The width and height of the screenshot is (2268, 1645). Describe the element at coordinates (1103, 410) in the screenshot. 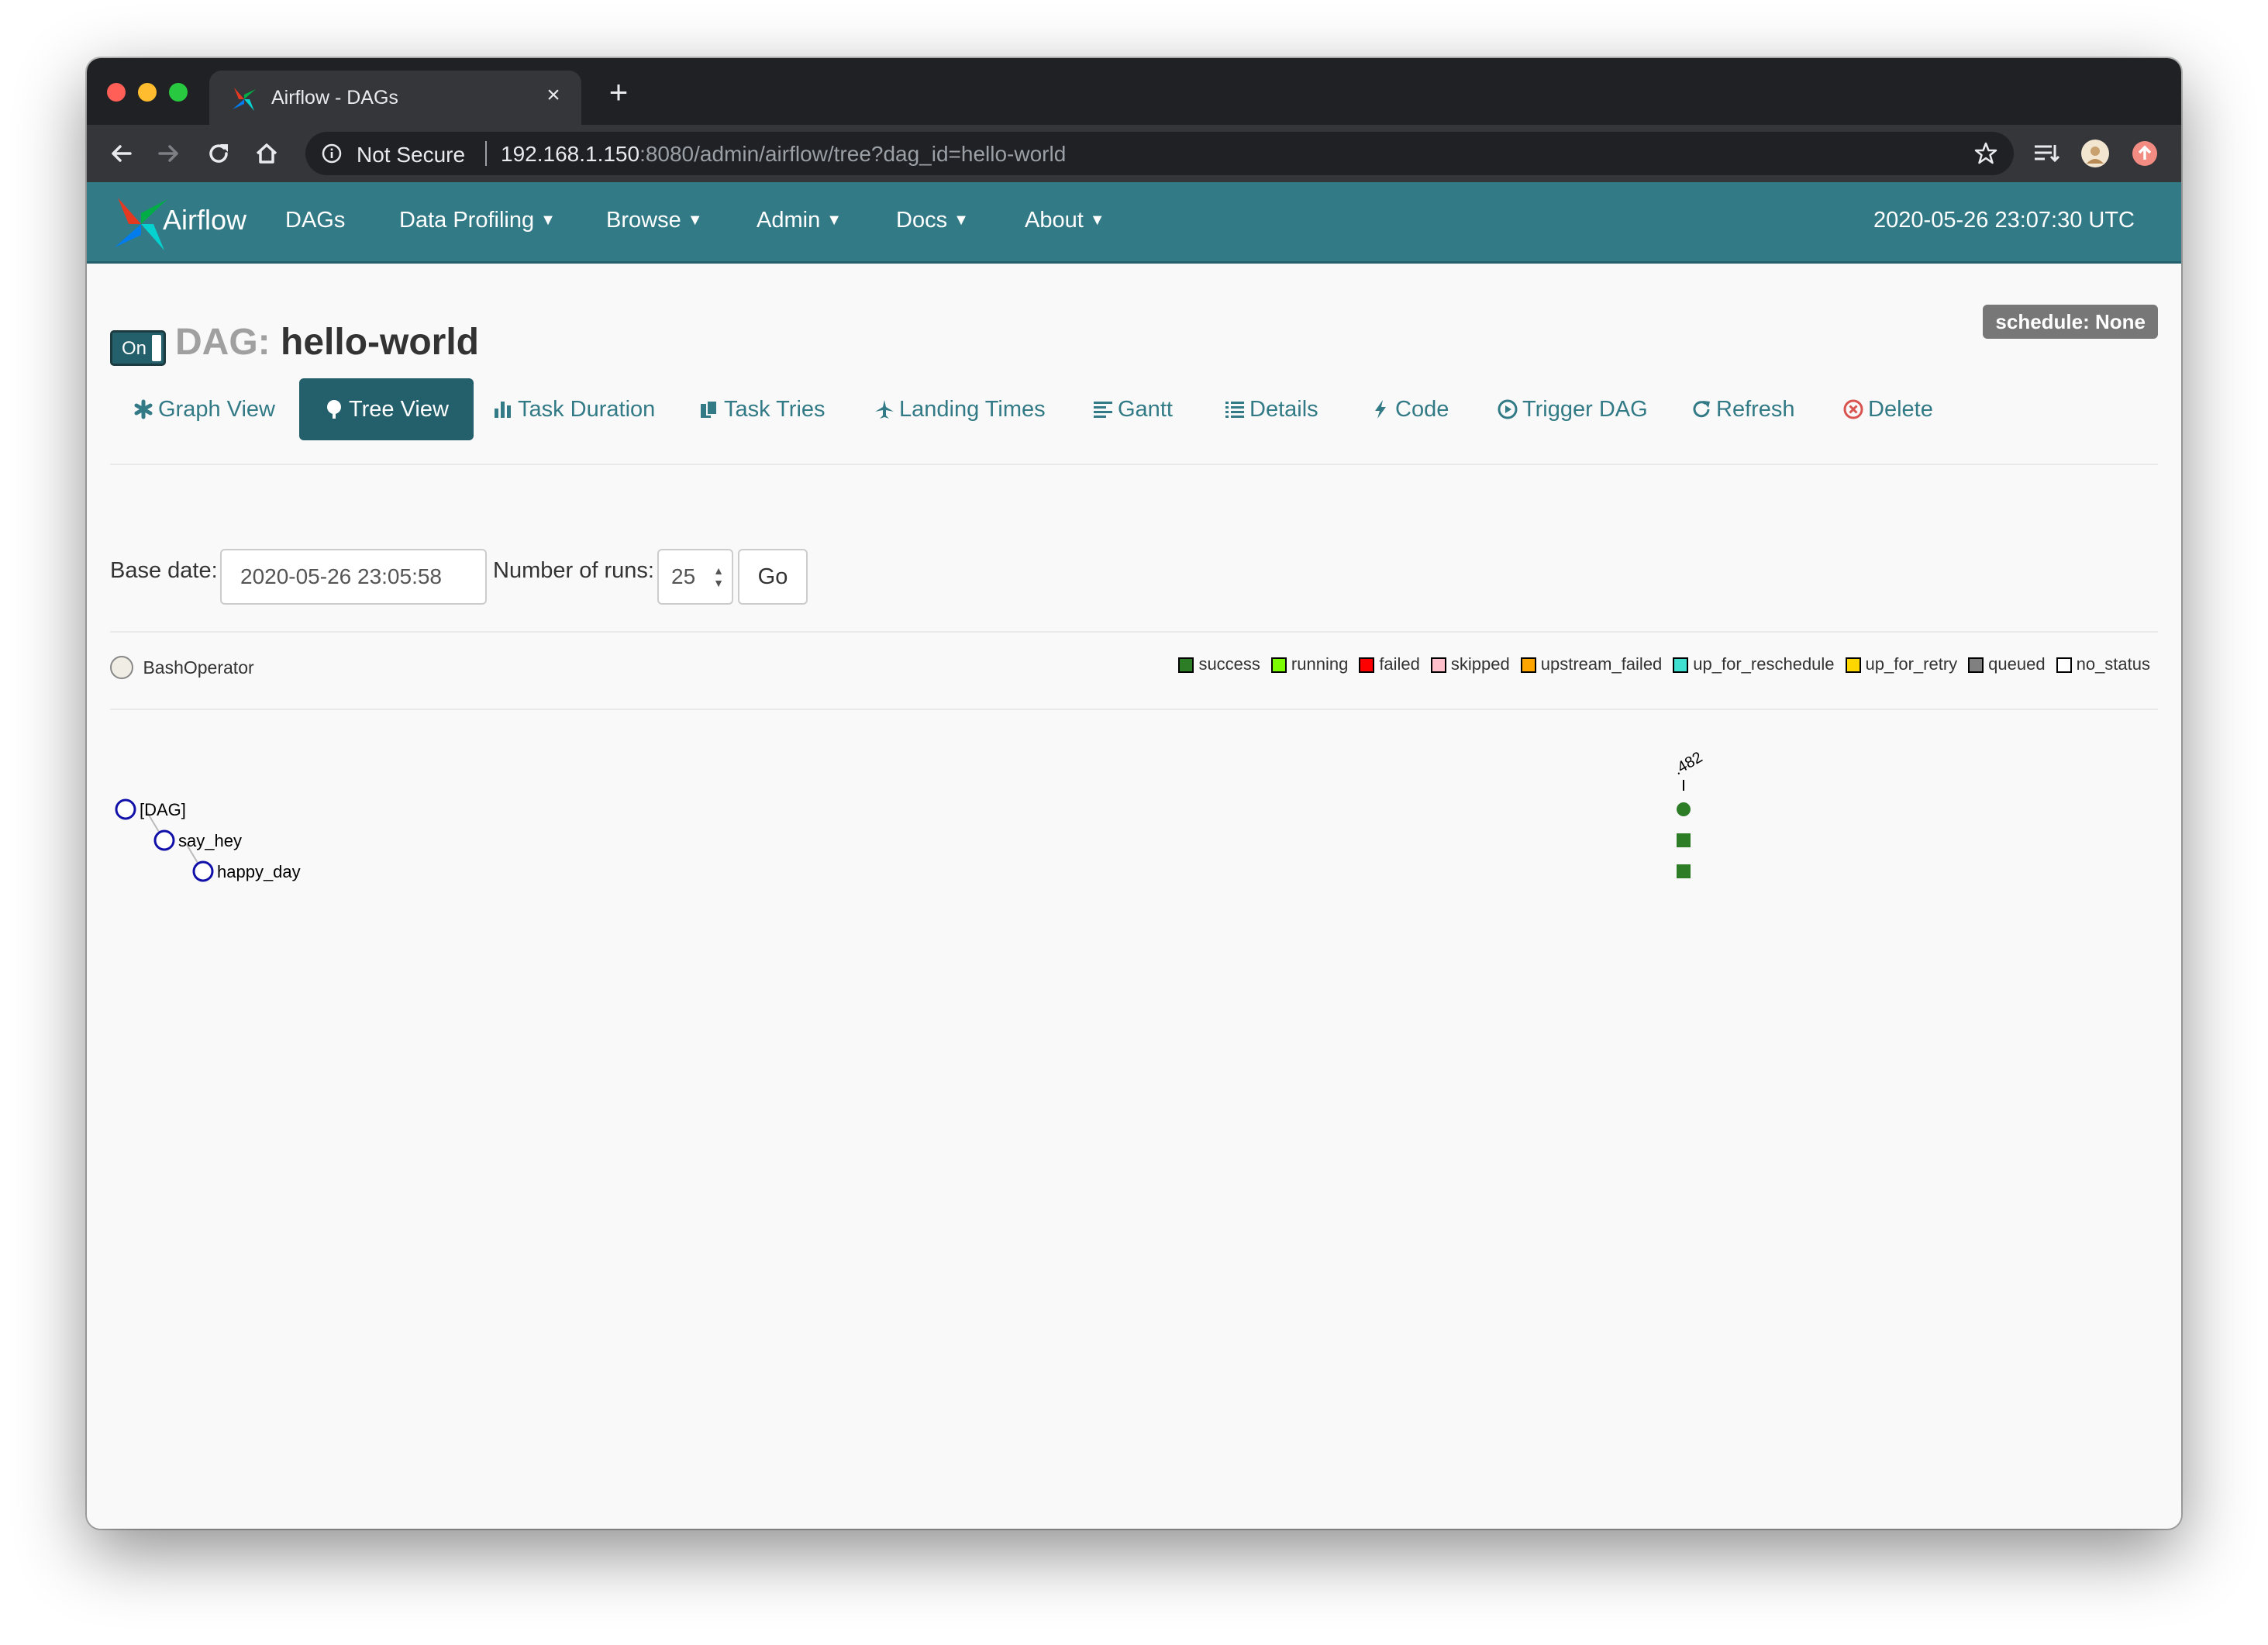

I see `align-left-icon` at that location.